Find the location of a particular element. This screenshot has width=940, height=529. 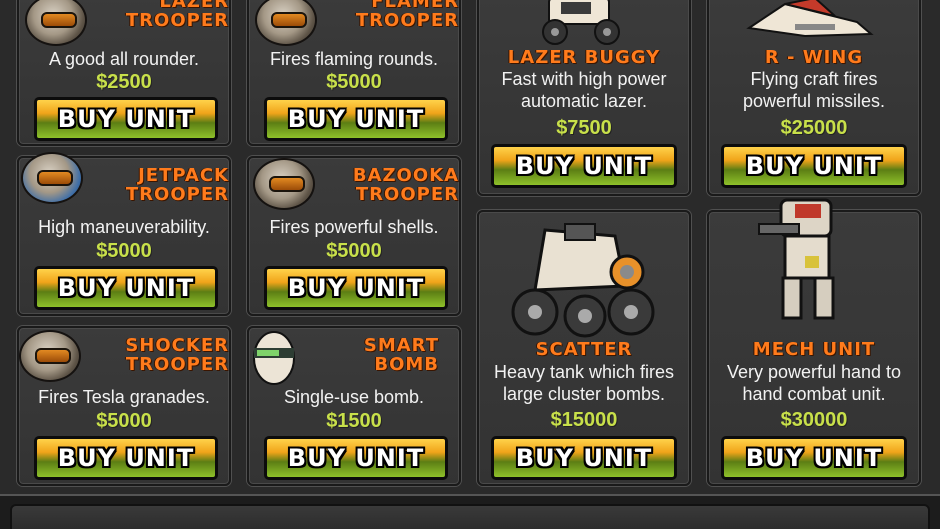

unit-description-line2: large cluster bombs. is located at coordinates (584, 394).